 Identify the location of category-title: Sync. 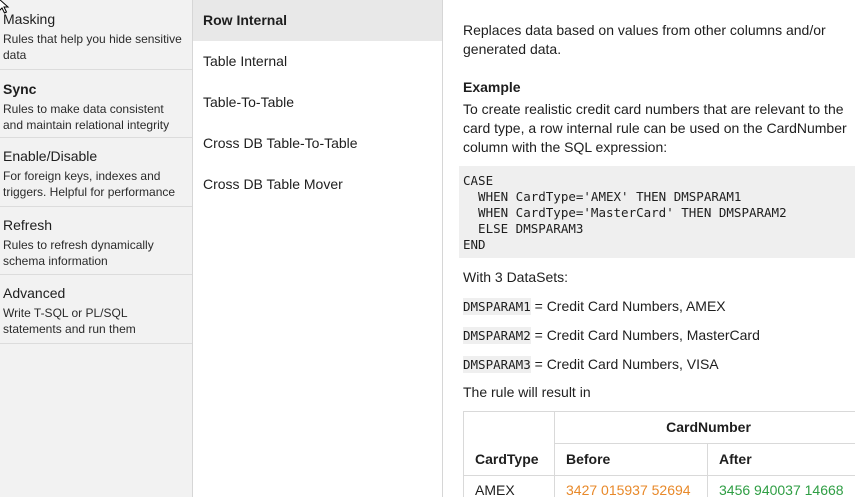
(20, 89).